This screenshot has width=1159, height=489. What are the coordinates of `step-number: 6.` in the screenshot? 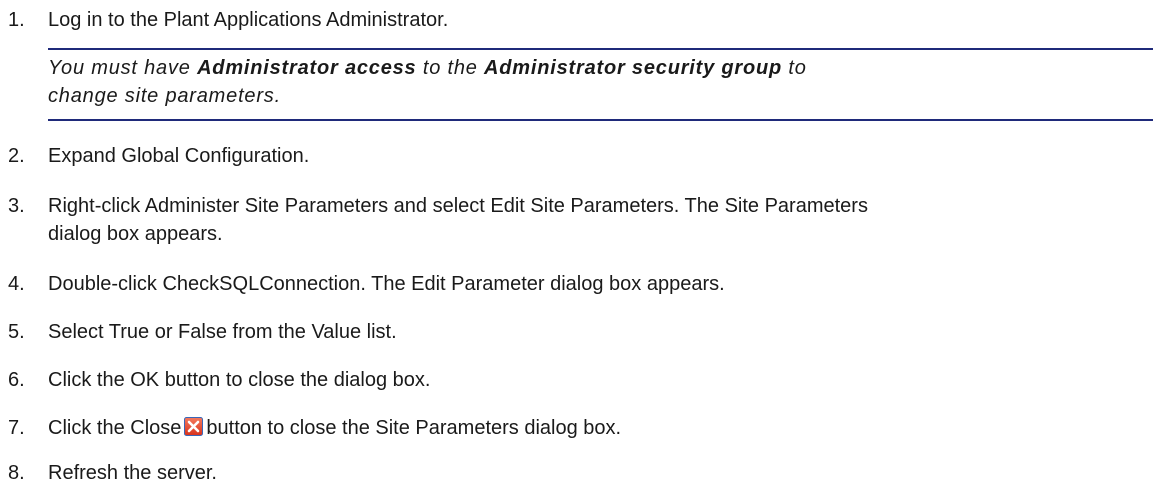 It's located at (16, 380).